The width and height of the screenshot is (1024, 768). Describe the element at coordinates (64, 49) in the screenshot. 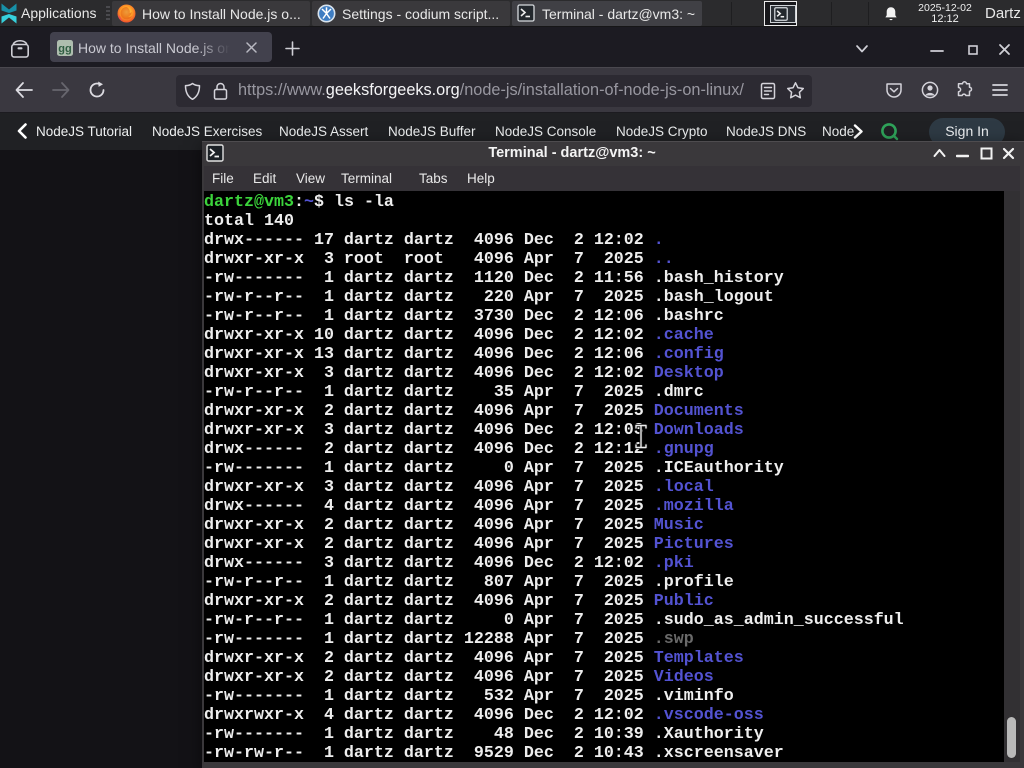

I see `svg-text: gg` at that location.